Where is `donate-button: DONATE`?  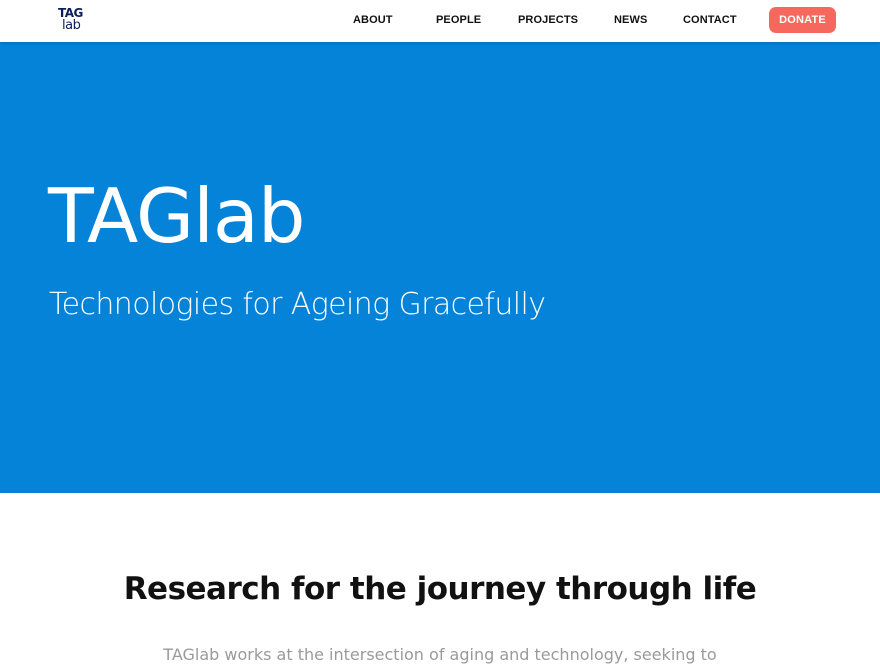
donate-button: DONATE is located at coordinates (802, 20).